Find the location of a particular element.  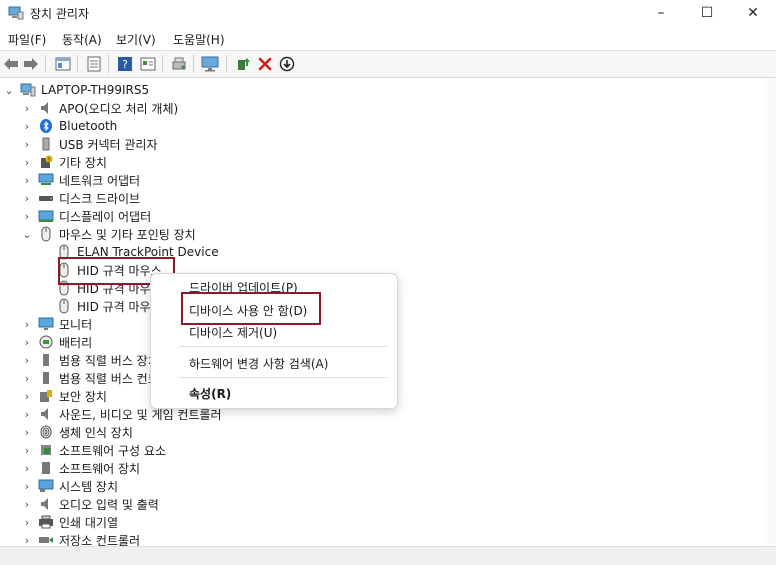

close-button: ✕ is located at coordinates (753, 13).